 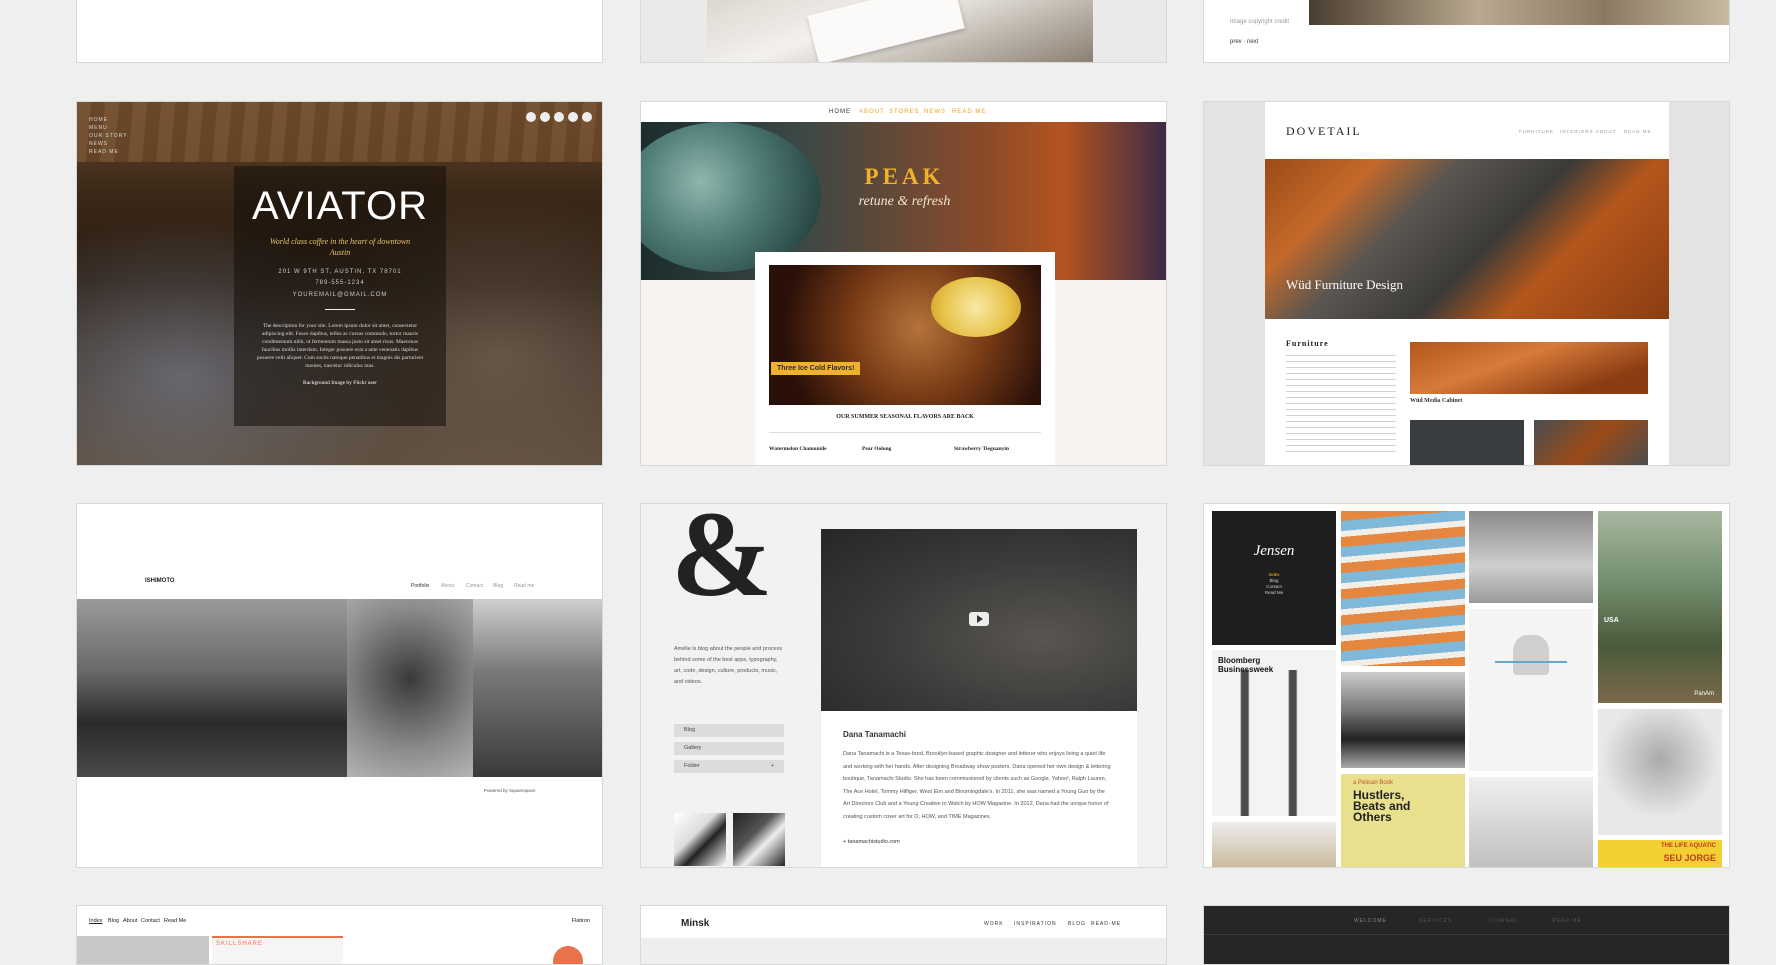 What do you see at coordinates (447, 586) in the screenshot?
I see `ishimoto-nav-about: About` at bounding box center [447, 586].